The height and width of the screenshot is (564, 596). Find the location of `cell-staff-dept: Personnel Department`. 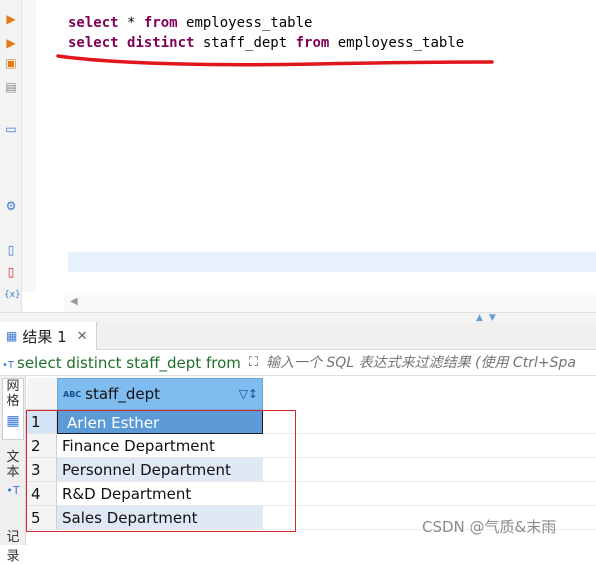

cell-staff-dept: Personnel Department is located at coordinates (160, 470).